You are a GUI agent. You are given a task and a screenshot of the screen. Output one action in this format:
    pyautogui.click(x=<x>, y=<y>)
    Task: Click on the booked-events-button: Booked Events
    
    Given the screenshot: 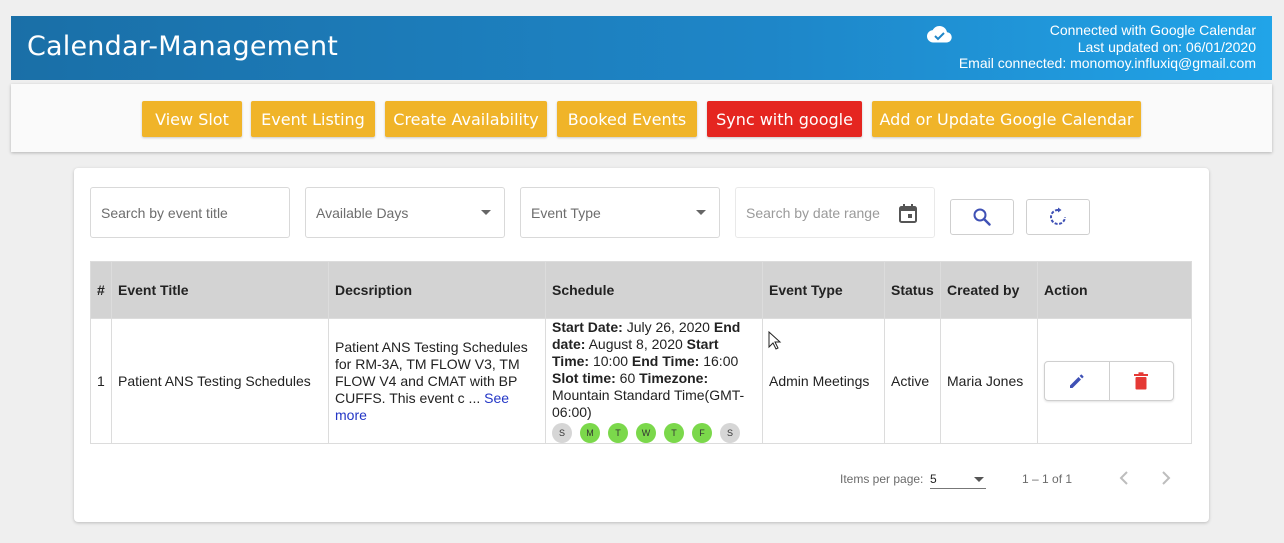 What is the action you would take?
    pyautogui.click(x=627, y=119)
    